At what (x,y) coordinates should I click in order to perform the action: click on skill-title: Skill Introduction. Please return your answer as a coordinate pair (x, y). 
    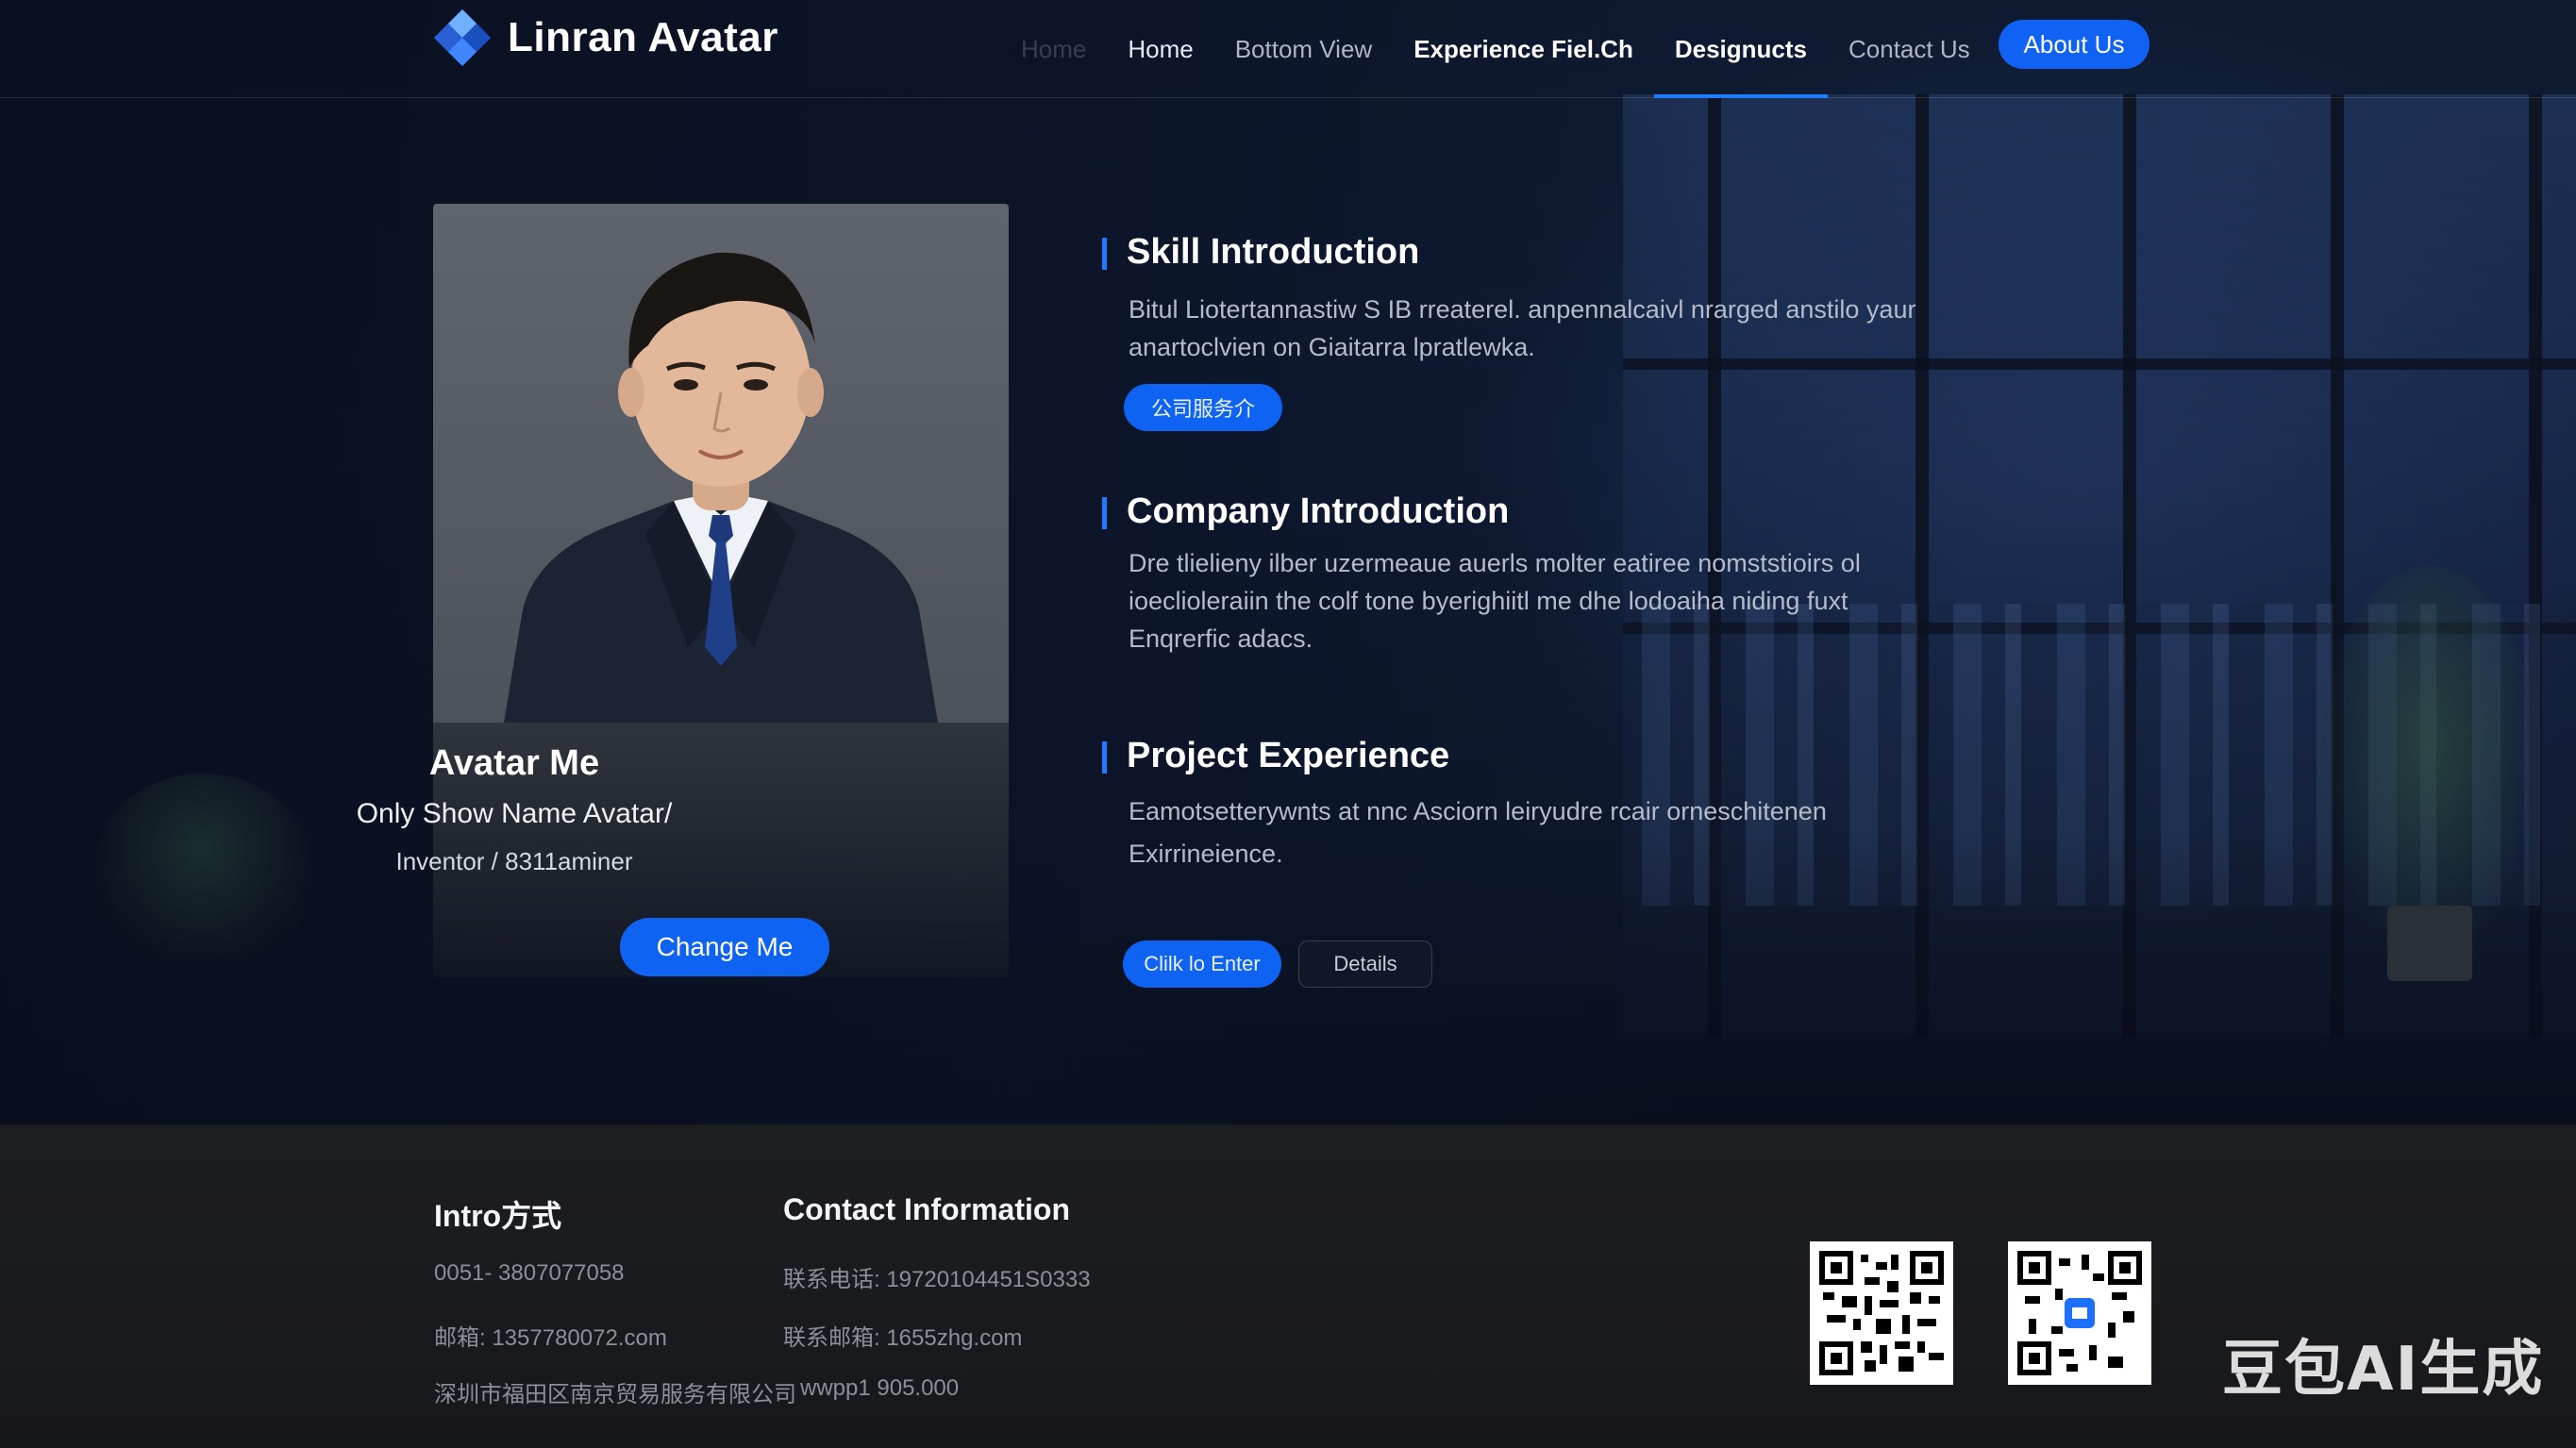
    Looking at the image, I should click on (1273, 252).